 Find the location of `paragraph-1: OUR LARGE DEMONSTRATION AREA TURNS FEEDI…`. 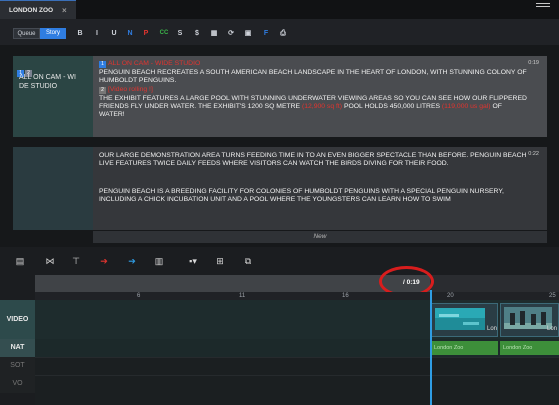

paragraph-1: OUR LARGE DEMONSTRATION AREA TURNS FEEDI… is located at coordinates (313, 159).